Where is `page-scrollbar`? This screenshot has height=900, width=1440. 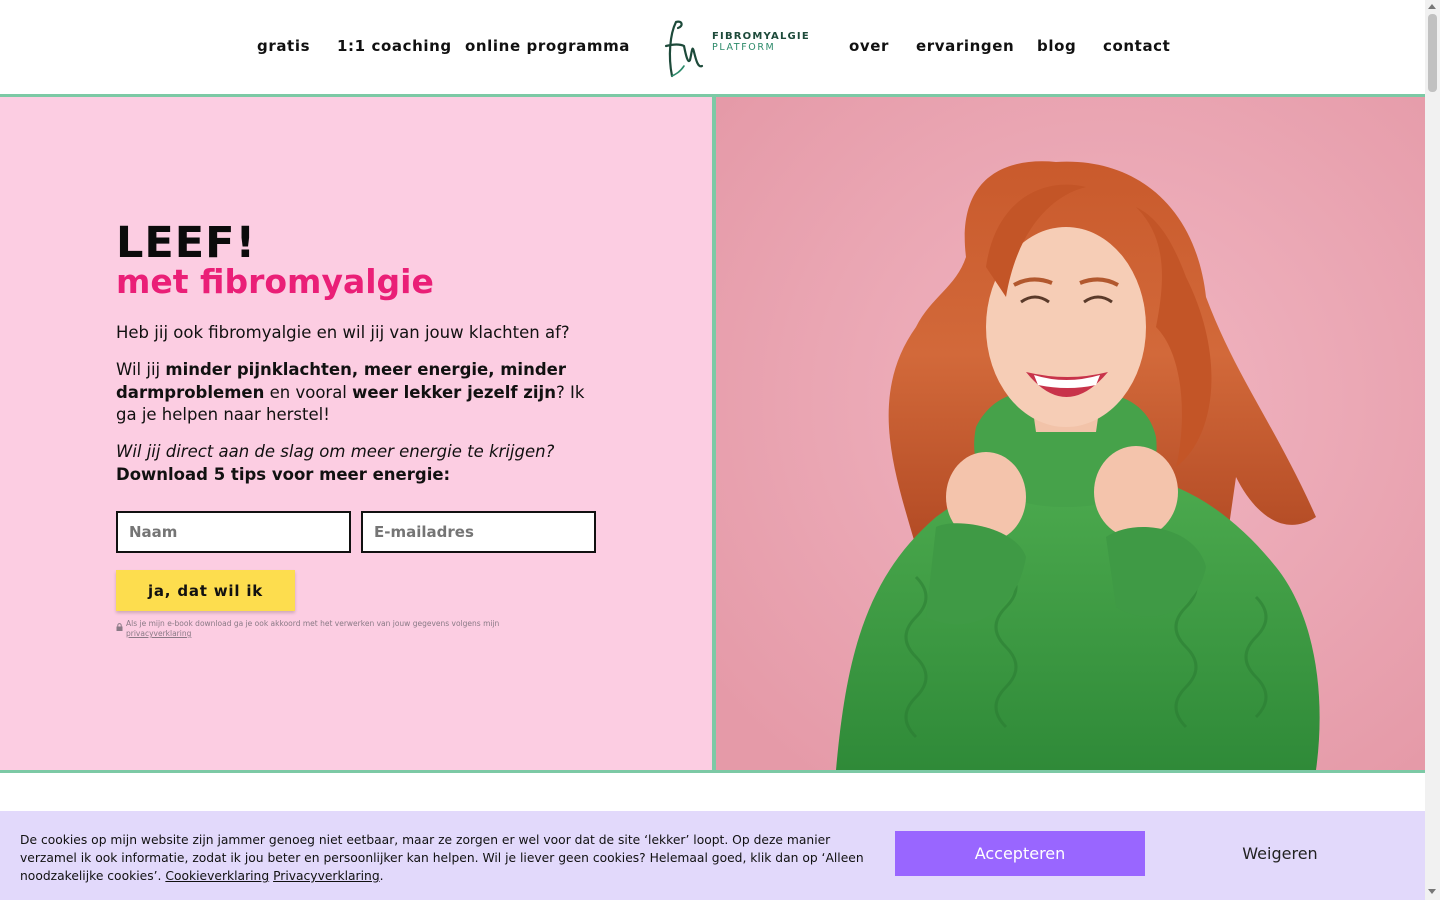 page-scrollbar is located at coordinates (1432, 450).